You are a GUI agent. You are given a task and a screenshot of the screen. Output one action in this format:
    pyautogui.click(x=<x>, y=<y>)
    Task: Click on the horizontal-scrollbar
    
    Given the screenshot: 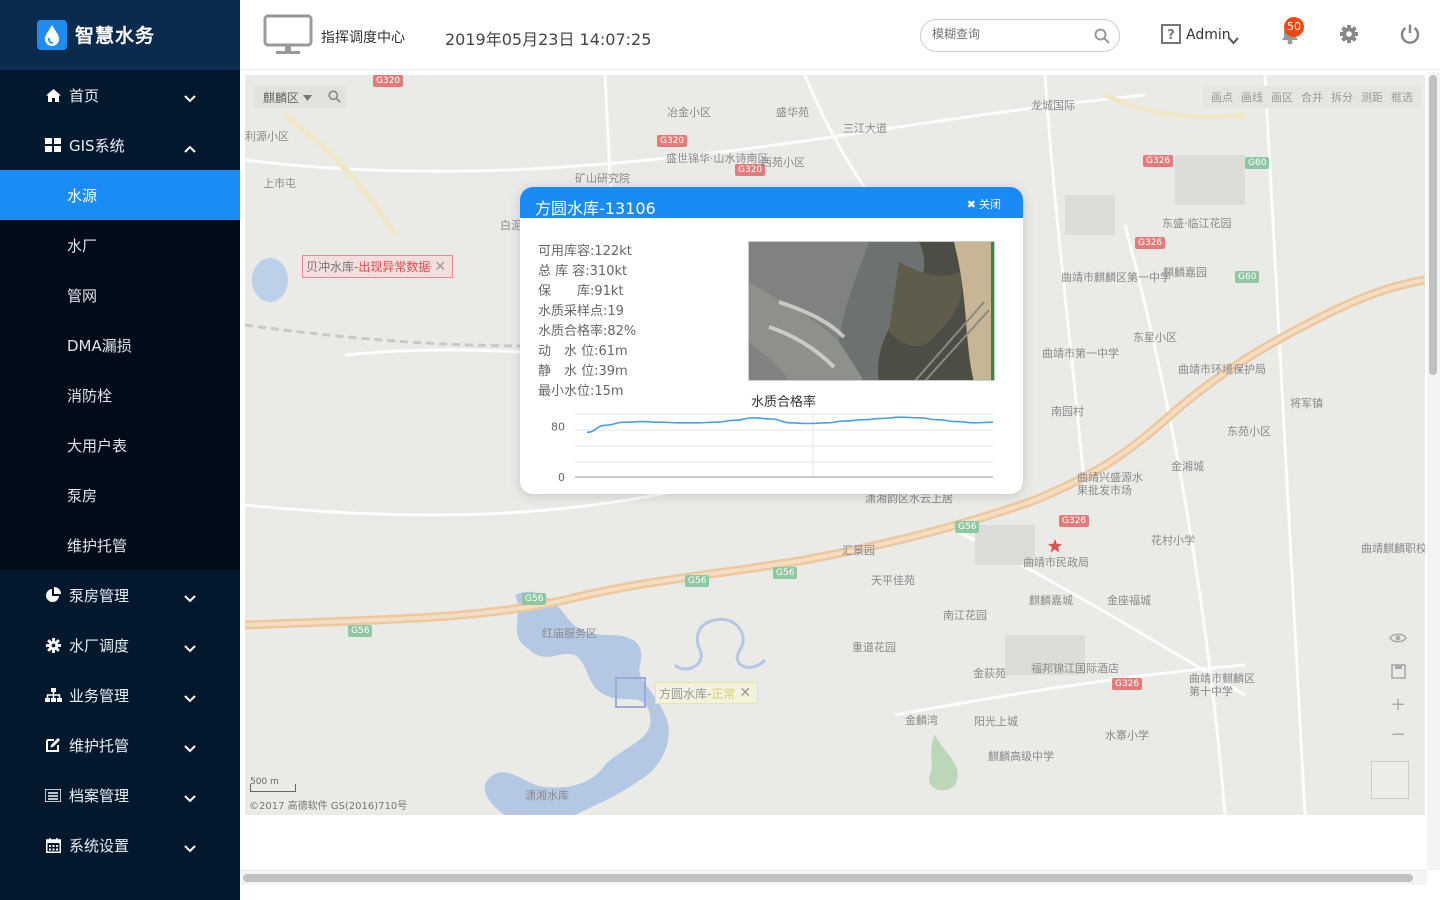 What is the action you would take?
    pyautogui.click(x=833, y=877)
    